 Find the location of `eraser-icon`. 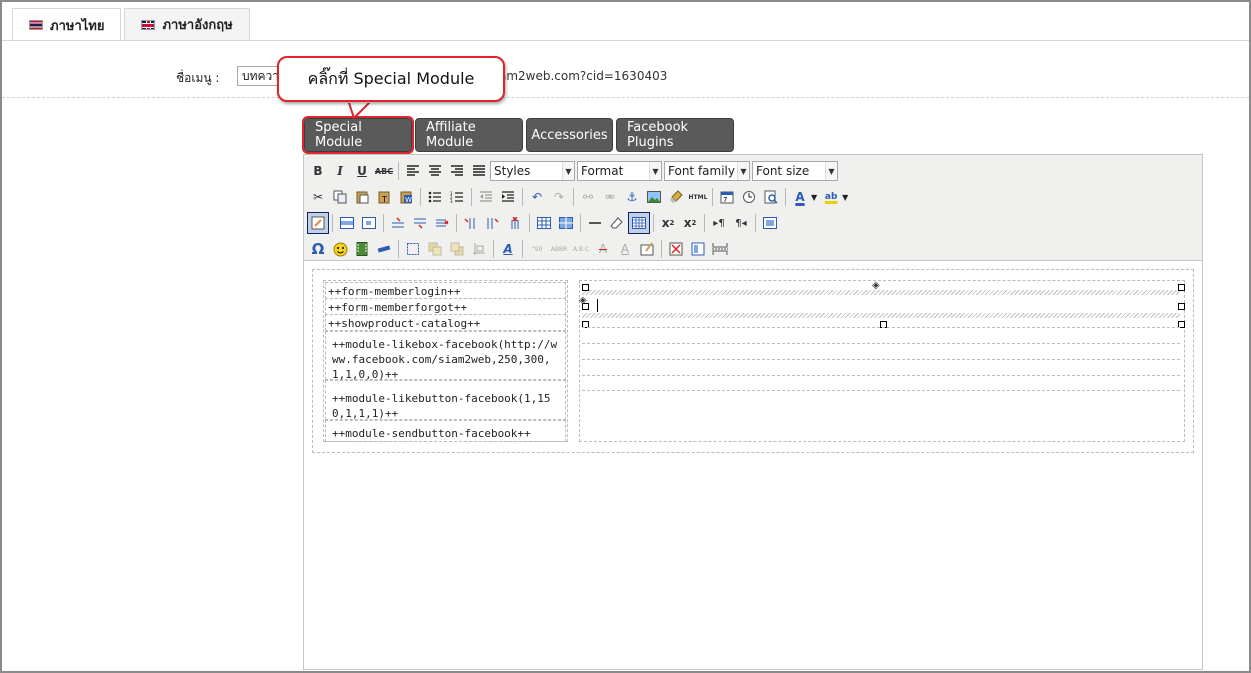

eraser-icon is located at coordinates (617, 223).